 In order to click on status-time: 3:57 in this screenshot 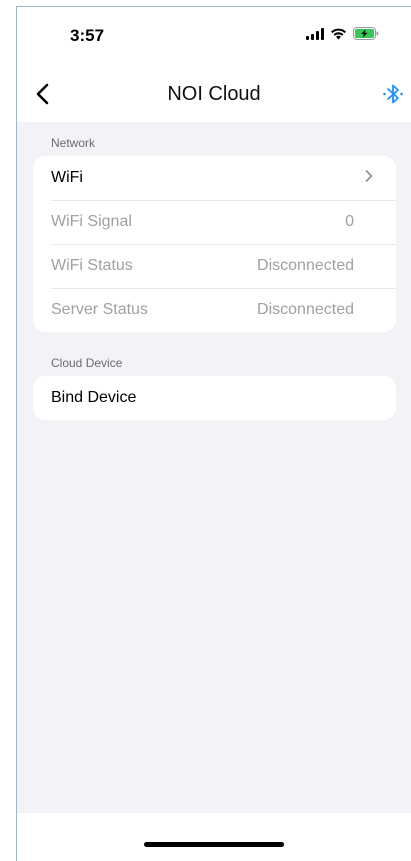, I will do `click(87, 35)`.